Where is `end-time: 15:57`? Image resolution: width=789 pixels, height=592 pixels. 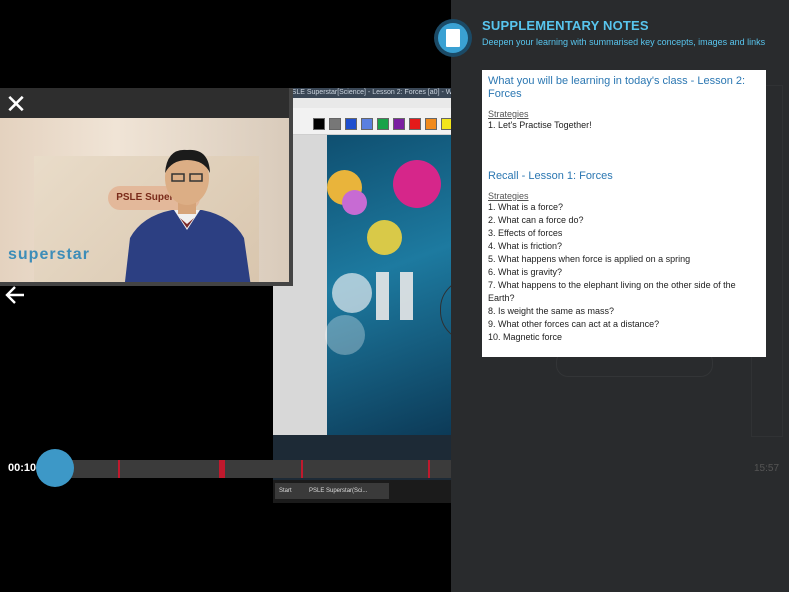 end-time: 15:57 is located at coordinates (767, 468).